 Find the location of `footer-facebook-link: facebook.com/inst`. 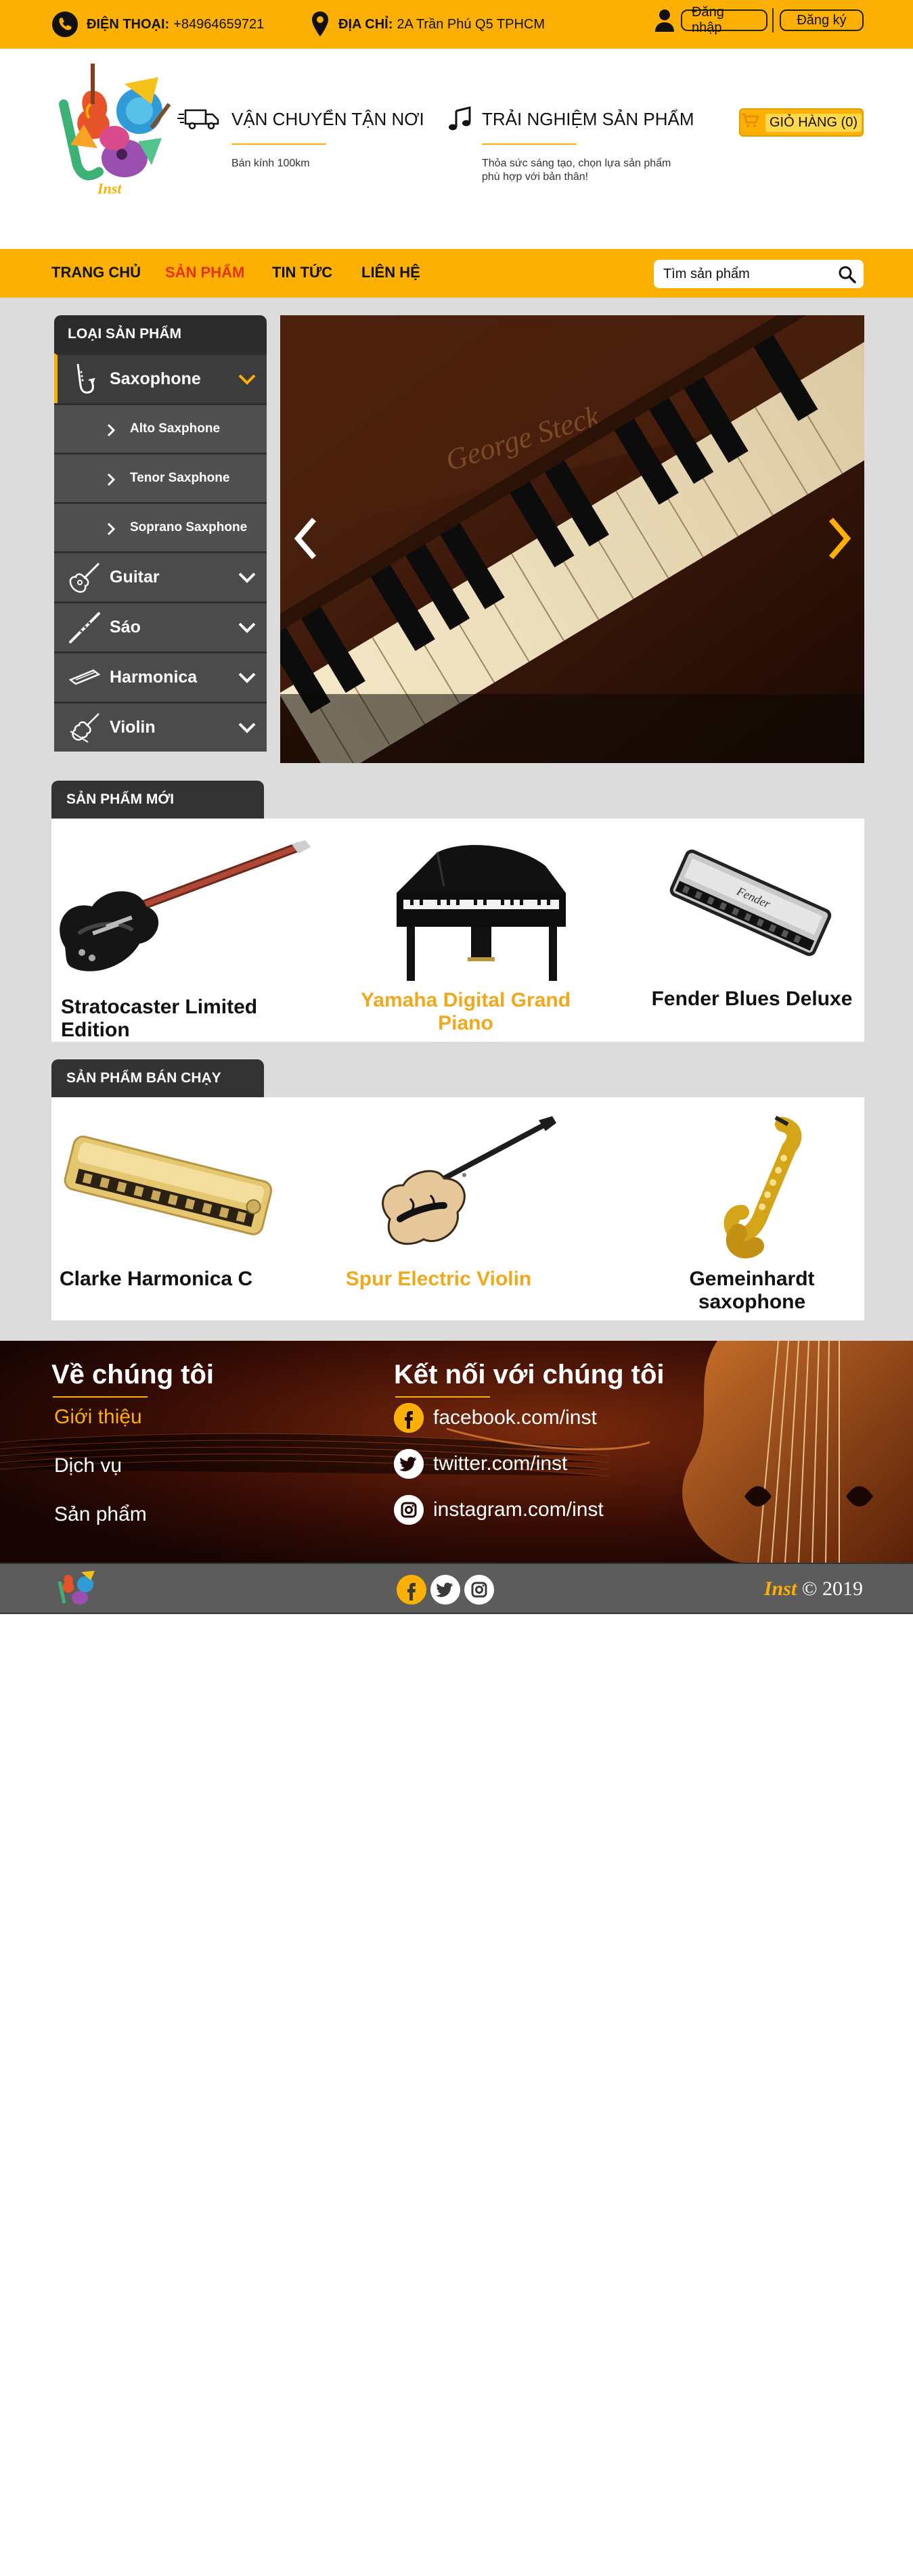

footer-facebook-link: facebook.com/inst is located at coordinates (496, 1418).